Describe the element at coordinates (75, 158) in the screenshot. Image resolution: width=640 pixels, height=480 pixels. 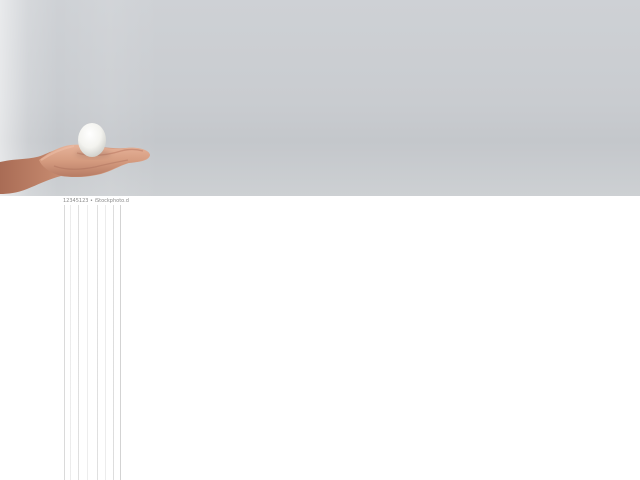
I see `hand-holding-egg-photo` at that location.